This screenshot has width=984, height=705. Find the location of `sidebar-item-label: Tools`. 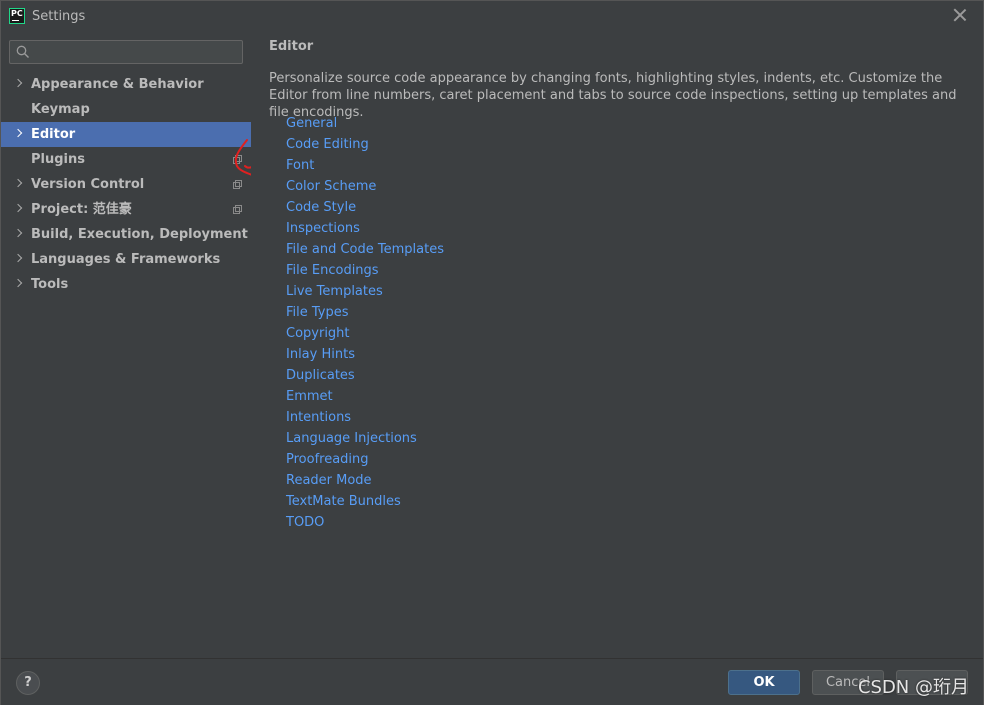

sidebar-item-label: Tools is located at coordinates (50, 284).